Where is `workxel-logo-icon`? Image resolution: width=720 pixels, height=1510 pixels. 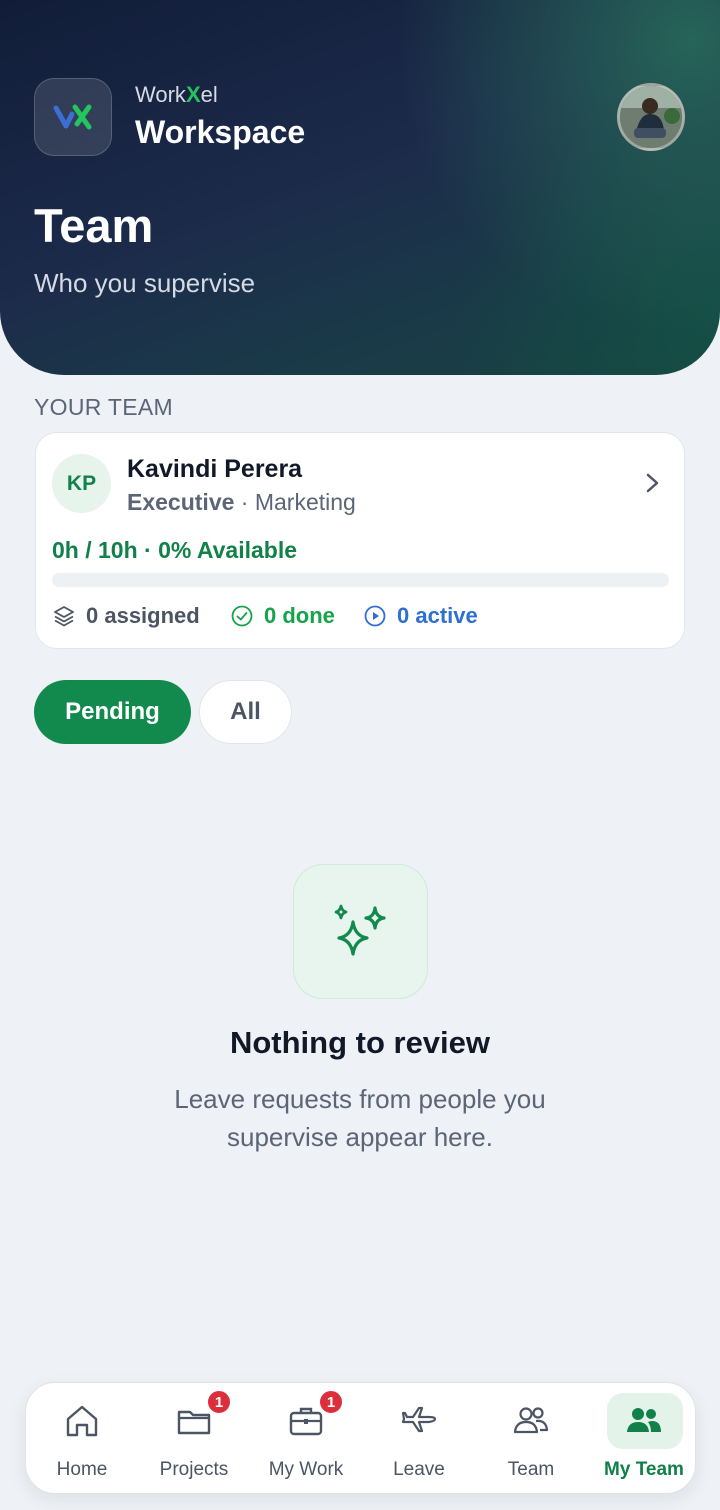 workxel-logo-icon is located at coordinates (72, 117).